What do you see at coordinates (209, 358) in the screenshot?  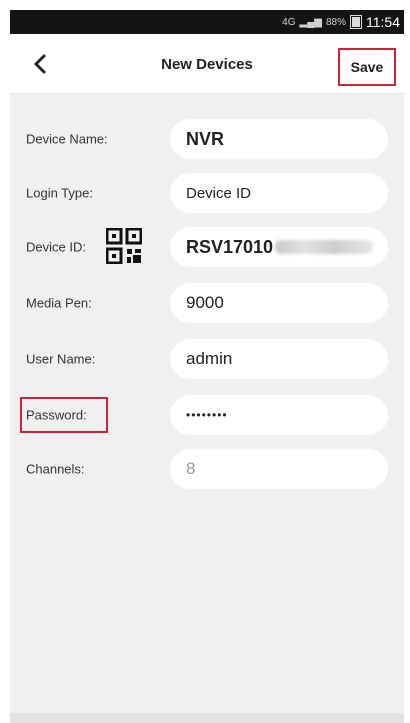 I see `user-name-value: admin` at bounding box center [209, 358].